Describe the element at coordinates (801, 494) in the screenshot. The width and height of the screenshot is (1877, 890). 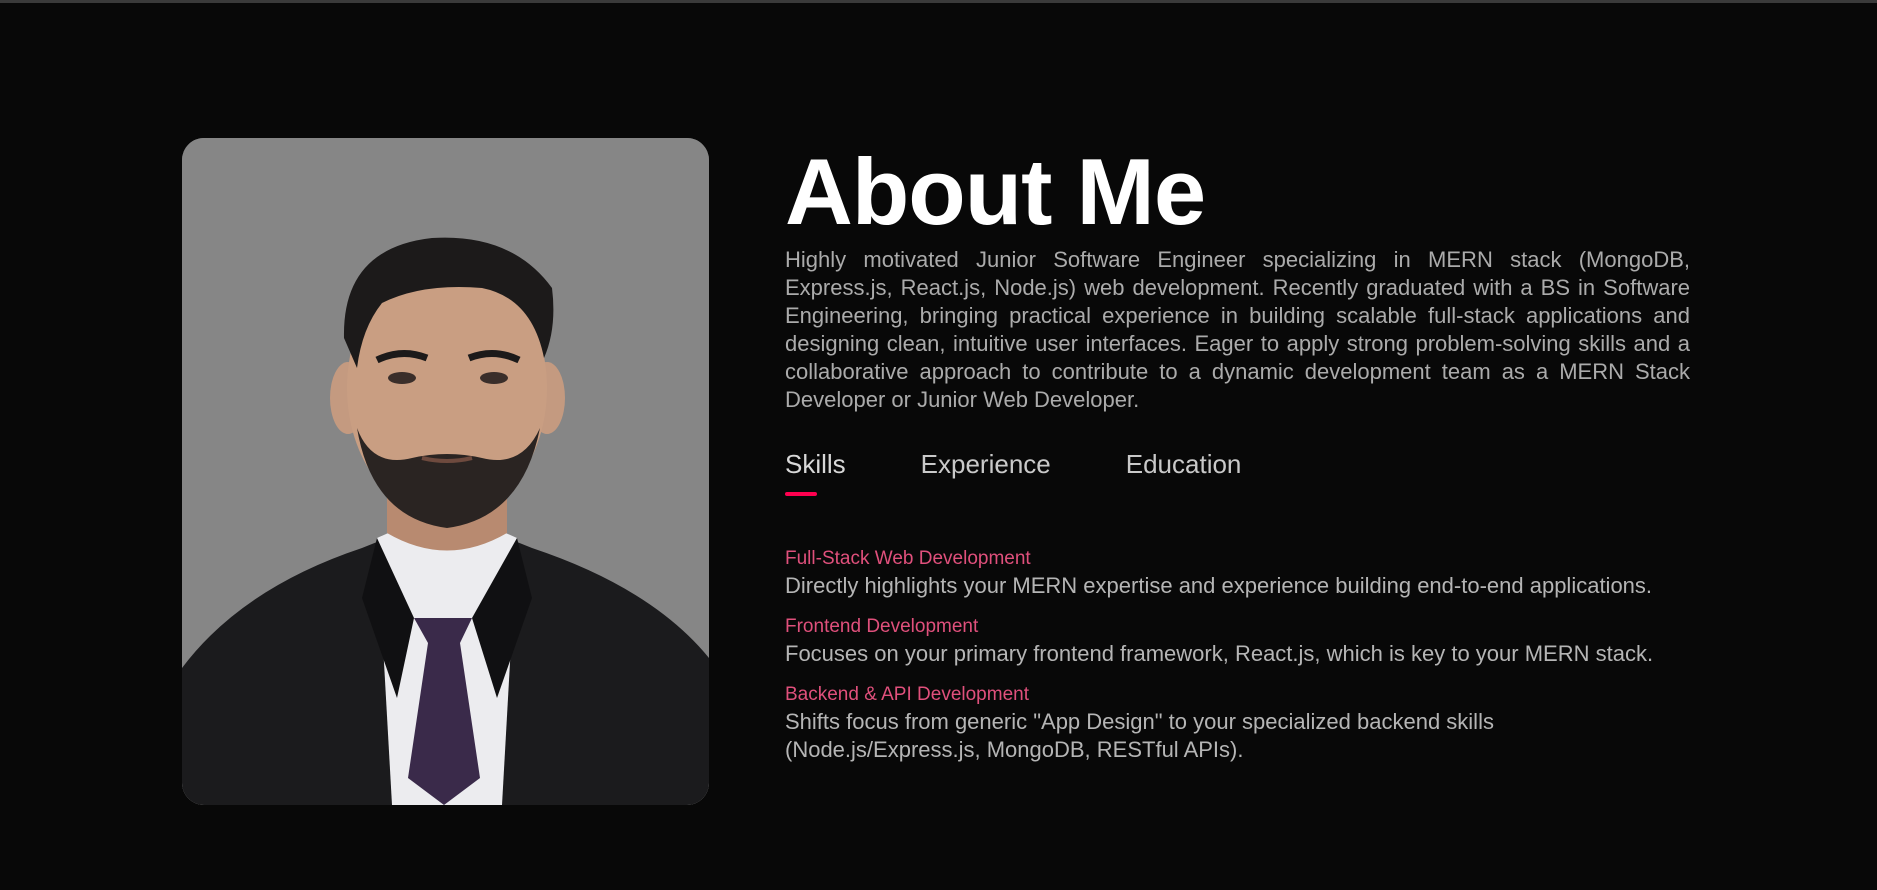
I see `active-tab-indicator` at that location.